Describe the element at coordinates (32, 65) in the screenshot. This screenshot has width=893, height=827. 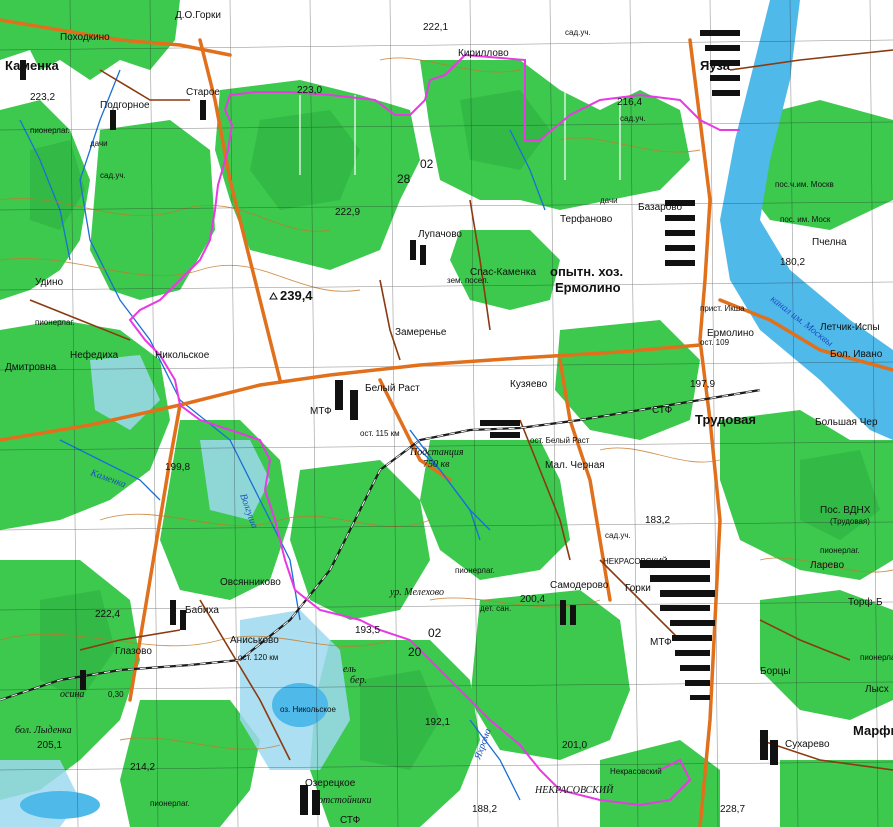
I see `label-kamenka: Каменка` at that location.